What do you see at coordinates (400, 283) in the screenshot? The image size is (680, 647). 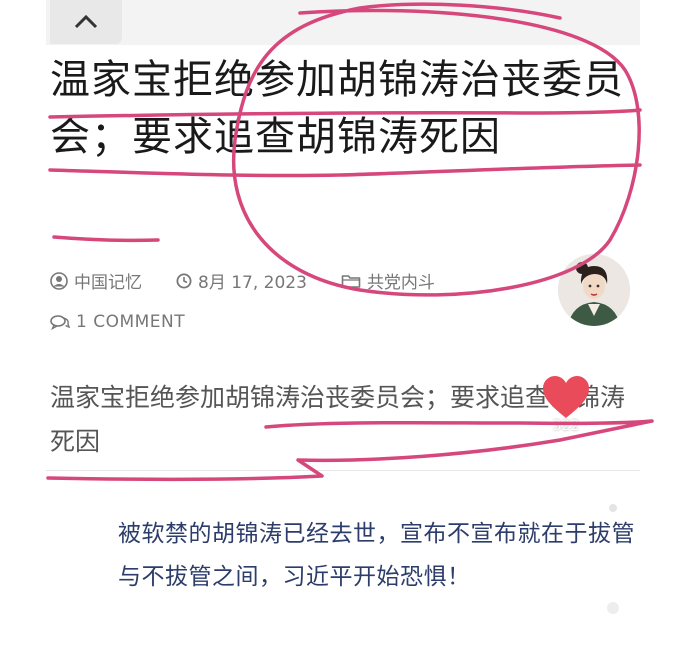 I see `category-label: 共党内斗` at bounding box center [400, 283].